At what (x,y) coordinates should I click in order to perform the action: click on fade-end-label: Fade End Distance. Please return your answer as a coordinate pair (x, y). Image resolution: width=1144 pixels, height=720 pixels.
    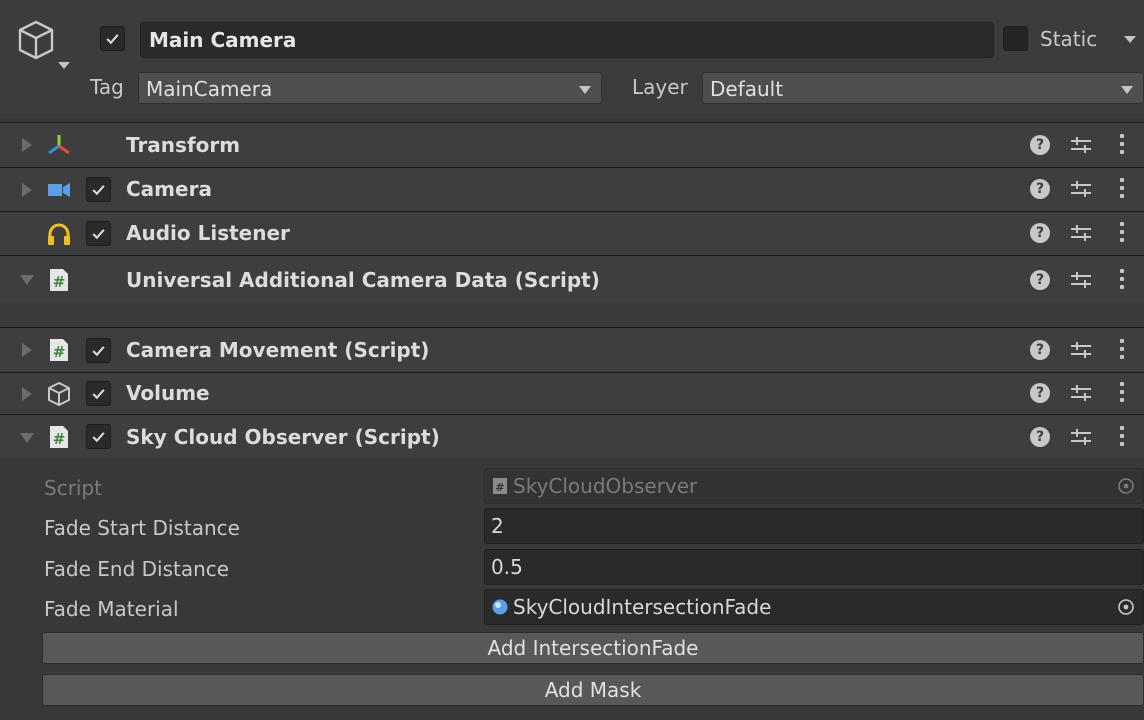
    Looking at the image, I should click on (137, 569).